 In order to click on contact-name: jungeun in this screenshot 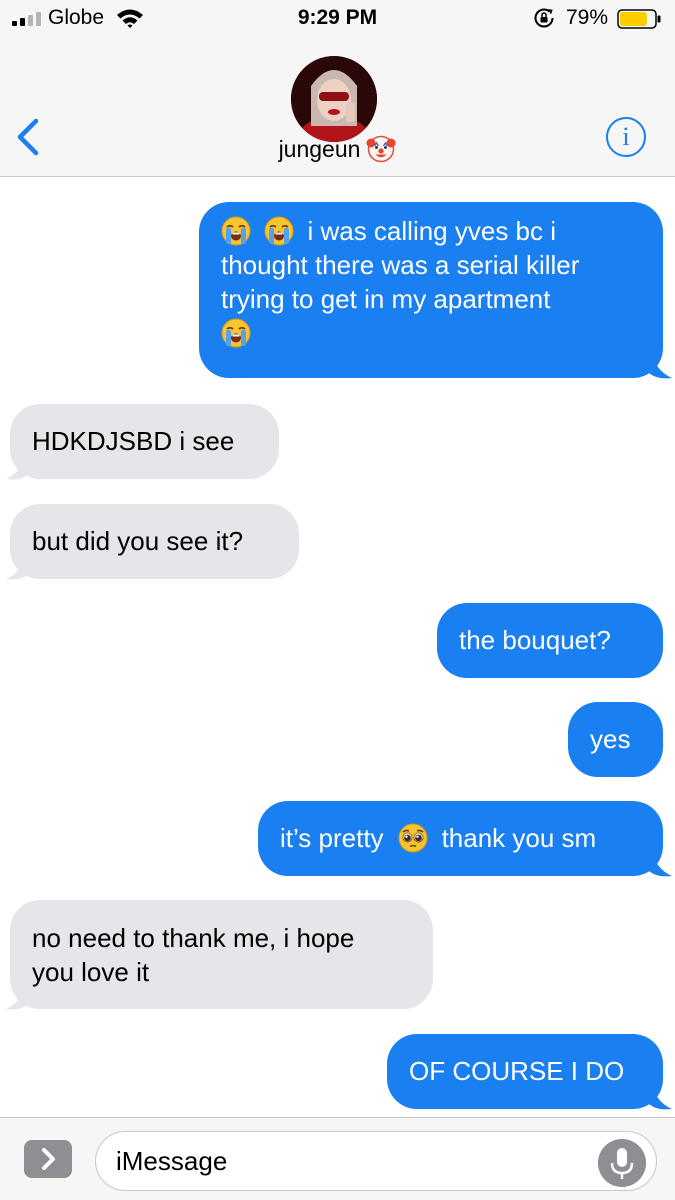, I will do `click(319, 149)`.